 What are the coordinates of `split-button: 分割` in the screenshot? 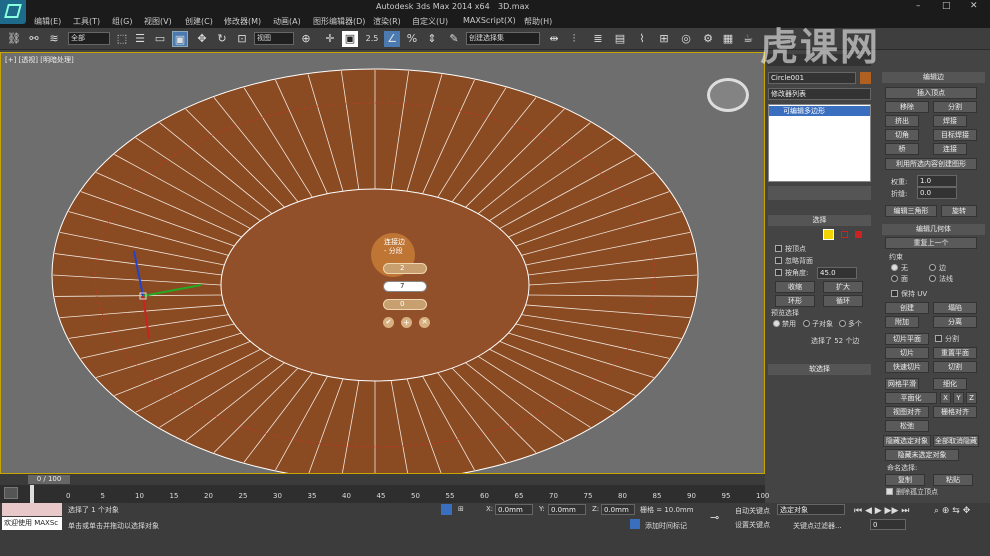 It's located at (955, 107).